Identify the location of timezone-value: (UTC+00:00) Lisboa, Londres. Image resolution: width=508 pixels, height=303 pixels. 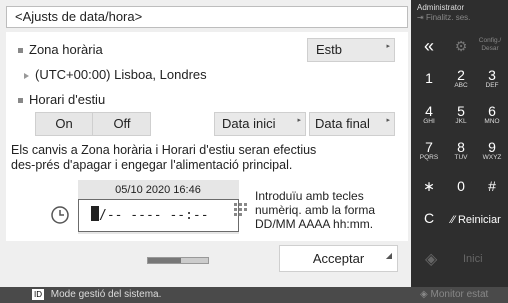
(115, 74).